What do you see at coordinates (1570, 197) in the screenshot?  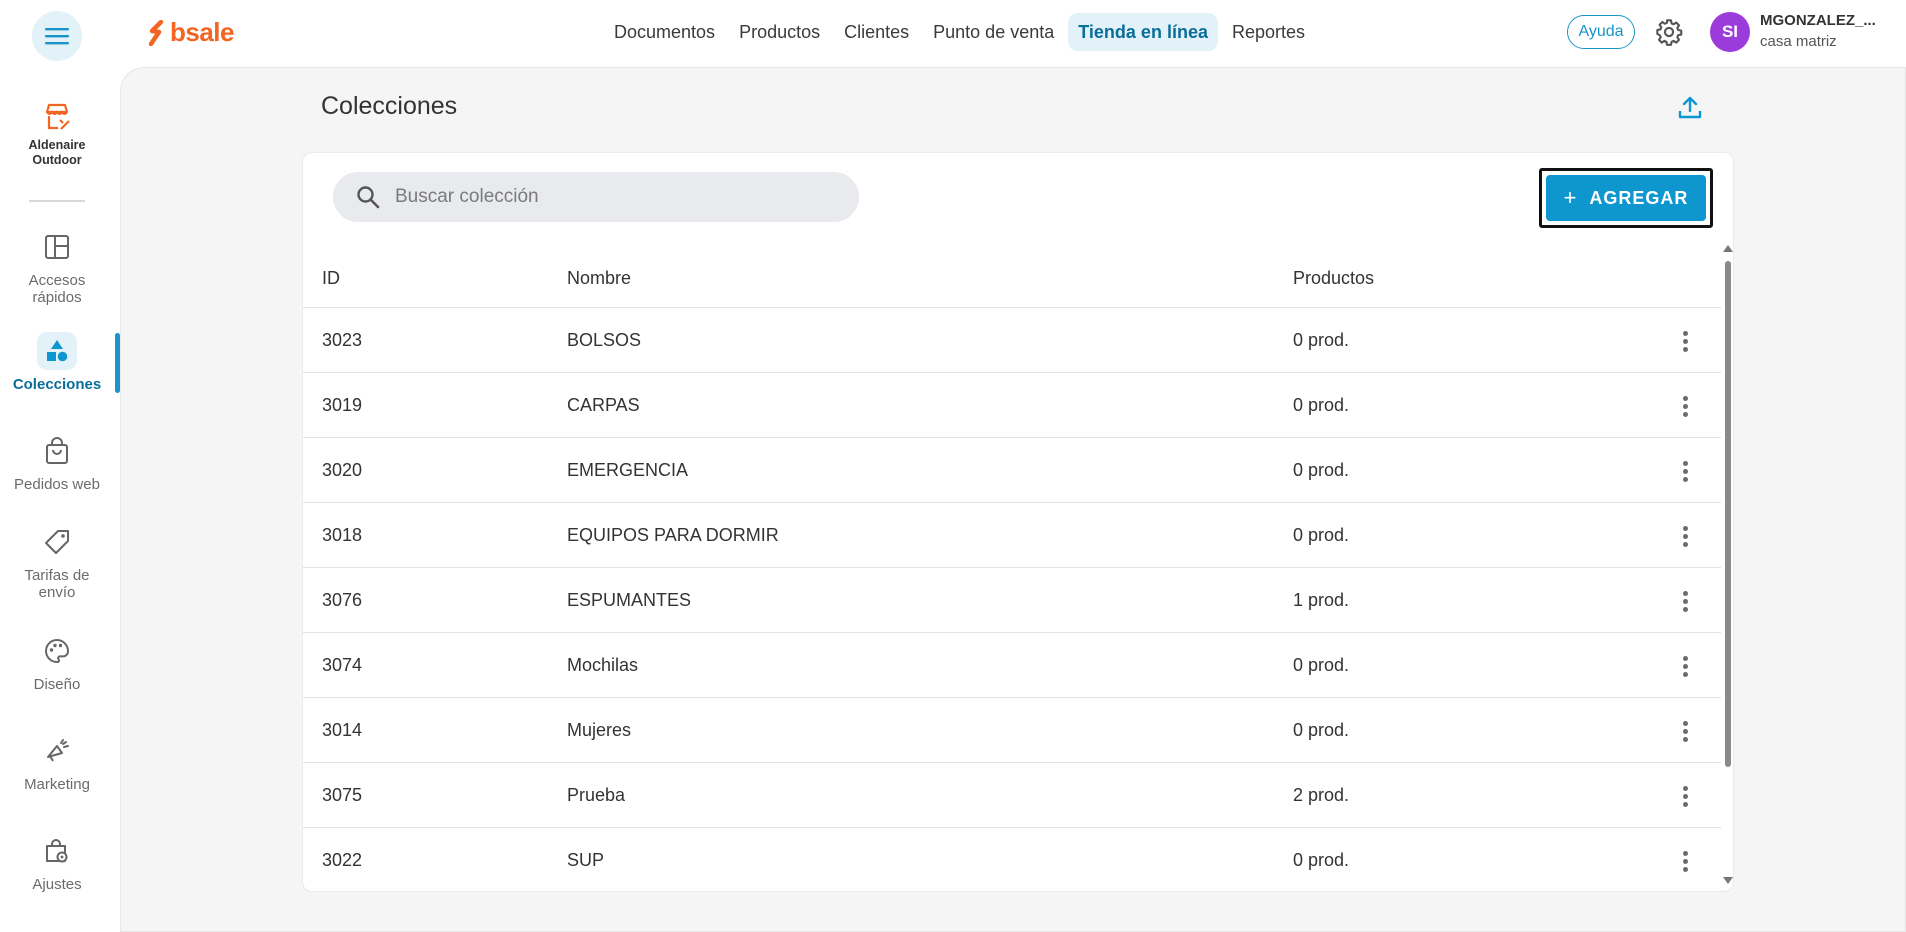 I see `plus-icon: +` at bounding box center [1570, 197].